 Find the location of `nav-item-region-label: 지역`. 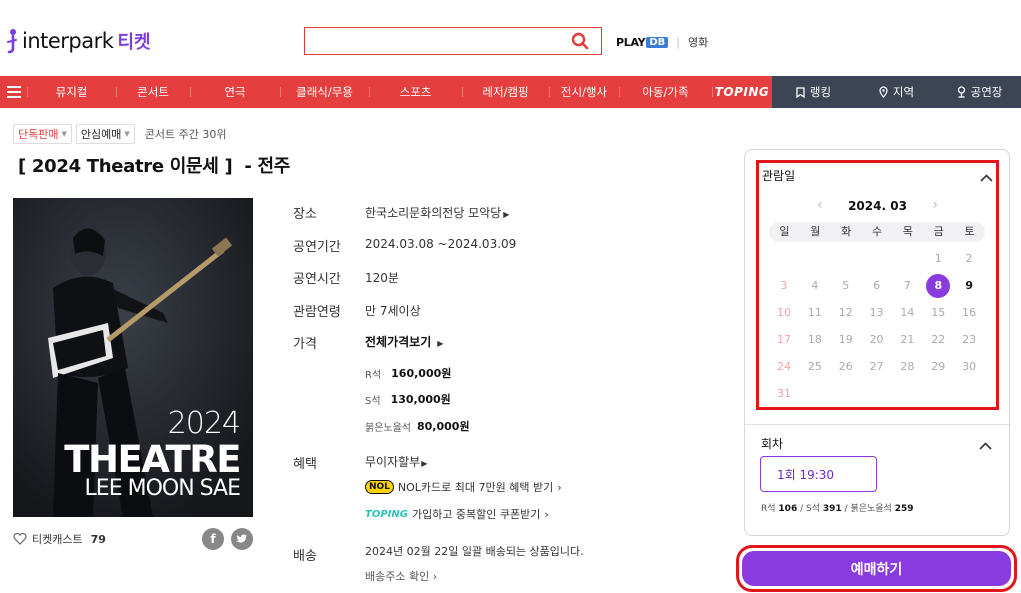

nav-item-region-label: 지역 is located at coordinates (903, 92).